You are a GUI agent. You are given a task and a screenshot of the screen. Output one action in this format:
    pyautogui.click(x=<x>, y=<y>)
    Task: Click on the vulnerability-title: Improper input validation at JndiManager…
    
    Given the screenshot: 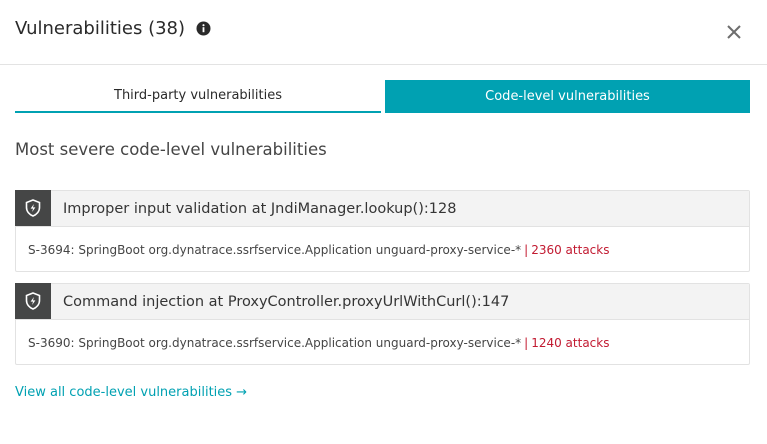 What is the action you would take?
    pyautogui.click(x=259, y=209)
    